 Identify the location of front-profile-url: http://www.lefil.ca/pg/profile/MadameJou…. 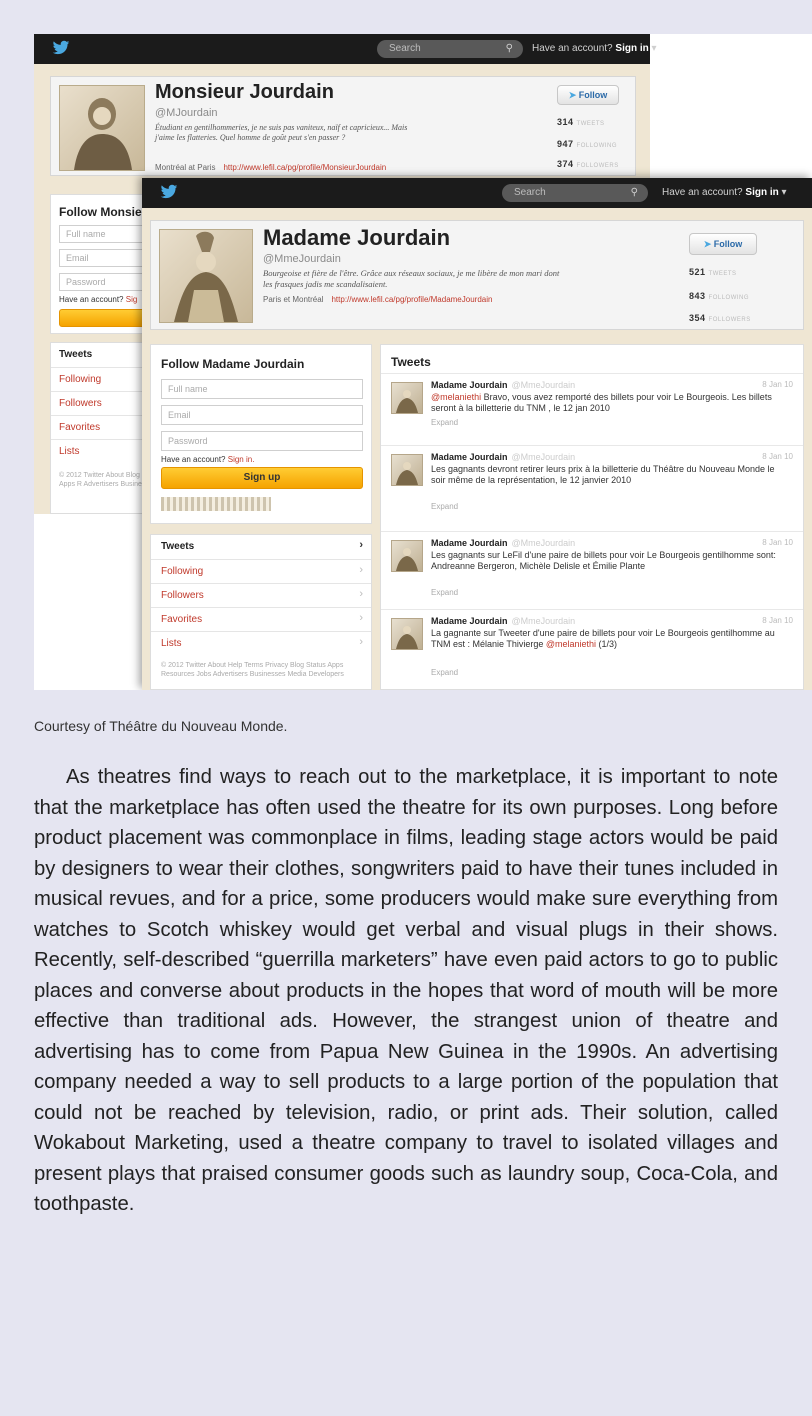
(411, 299).